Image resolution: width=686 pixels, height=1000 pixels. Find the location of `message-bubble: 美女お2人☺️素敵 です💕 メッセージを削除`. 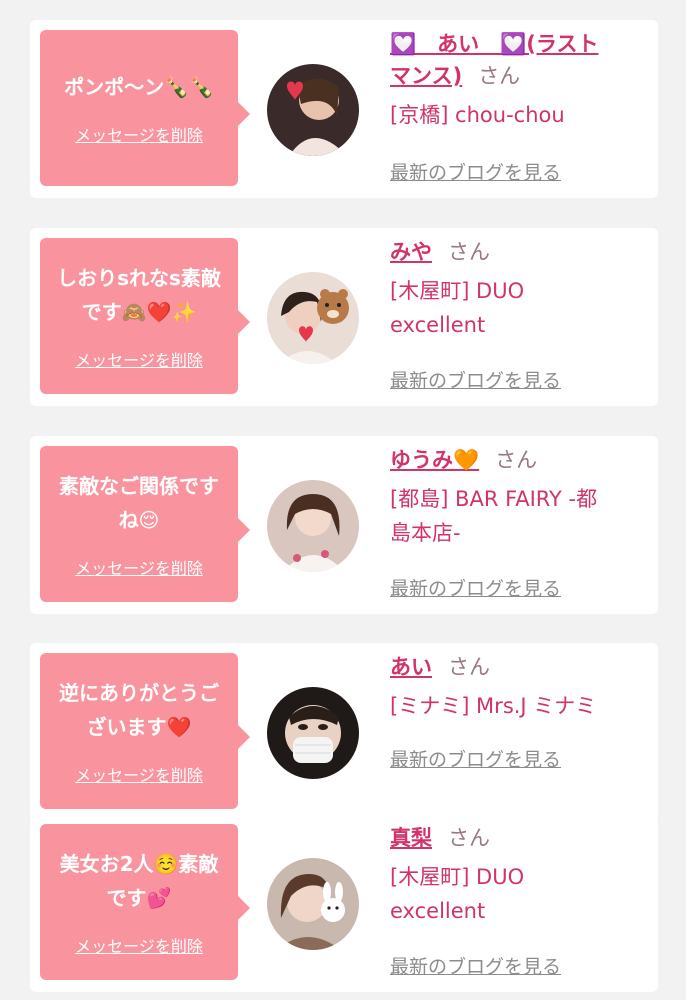

message-bubble: 美女お2人☺️素敵 です💕 メッセージを削除 is located at coordinates (145, 902).